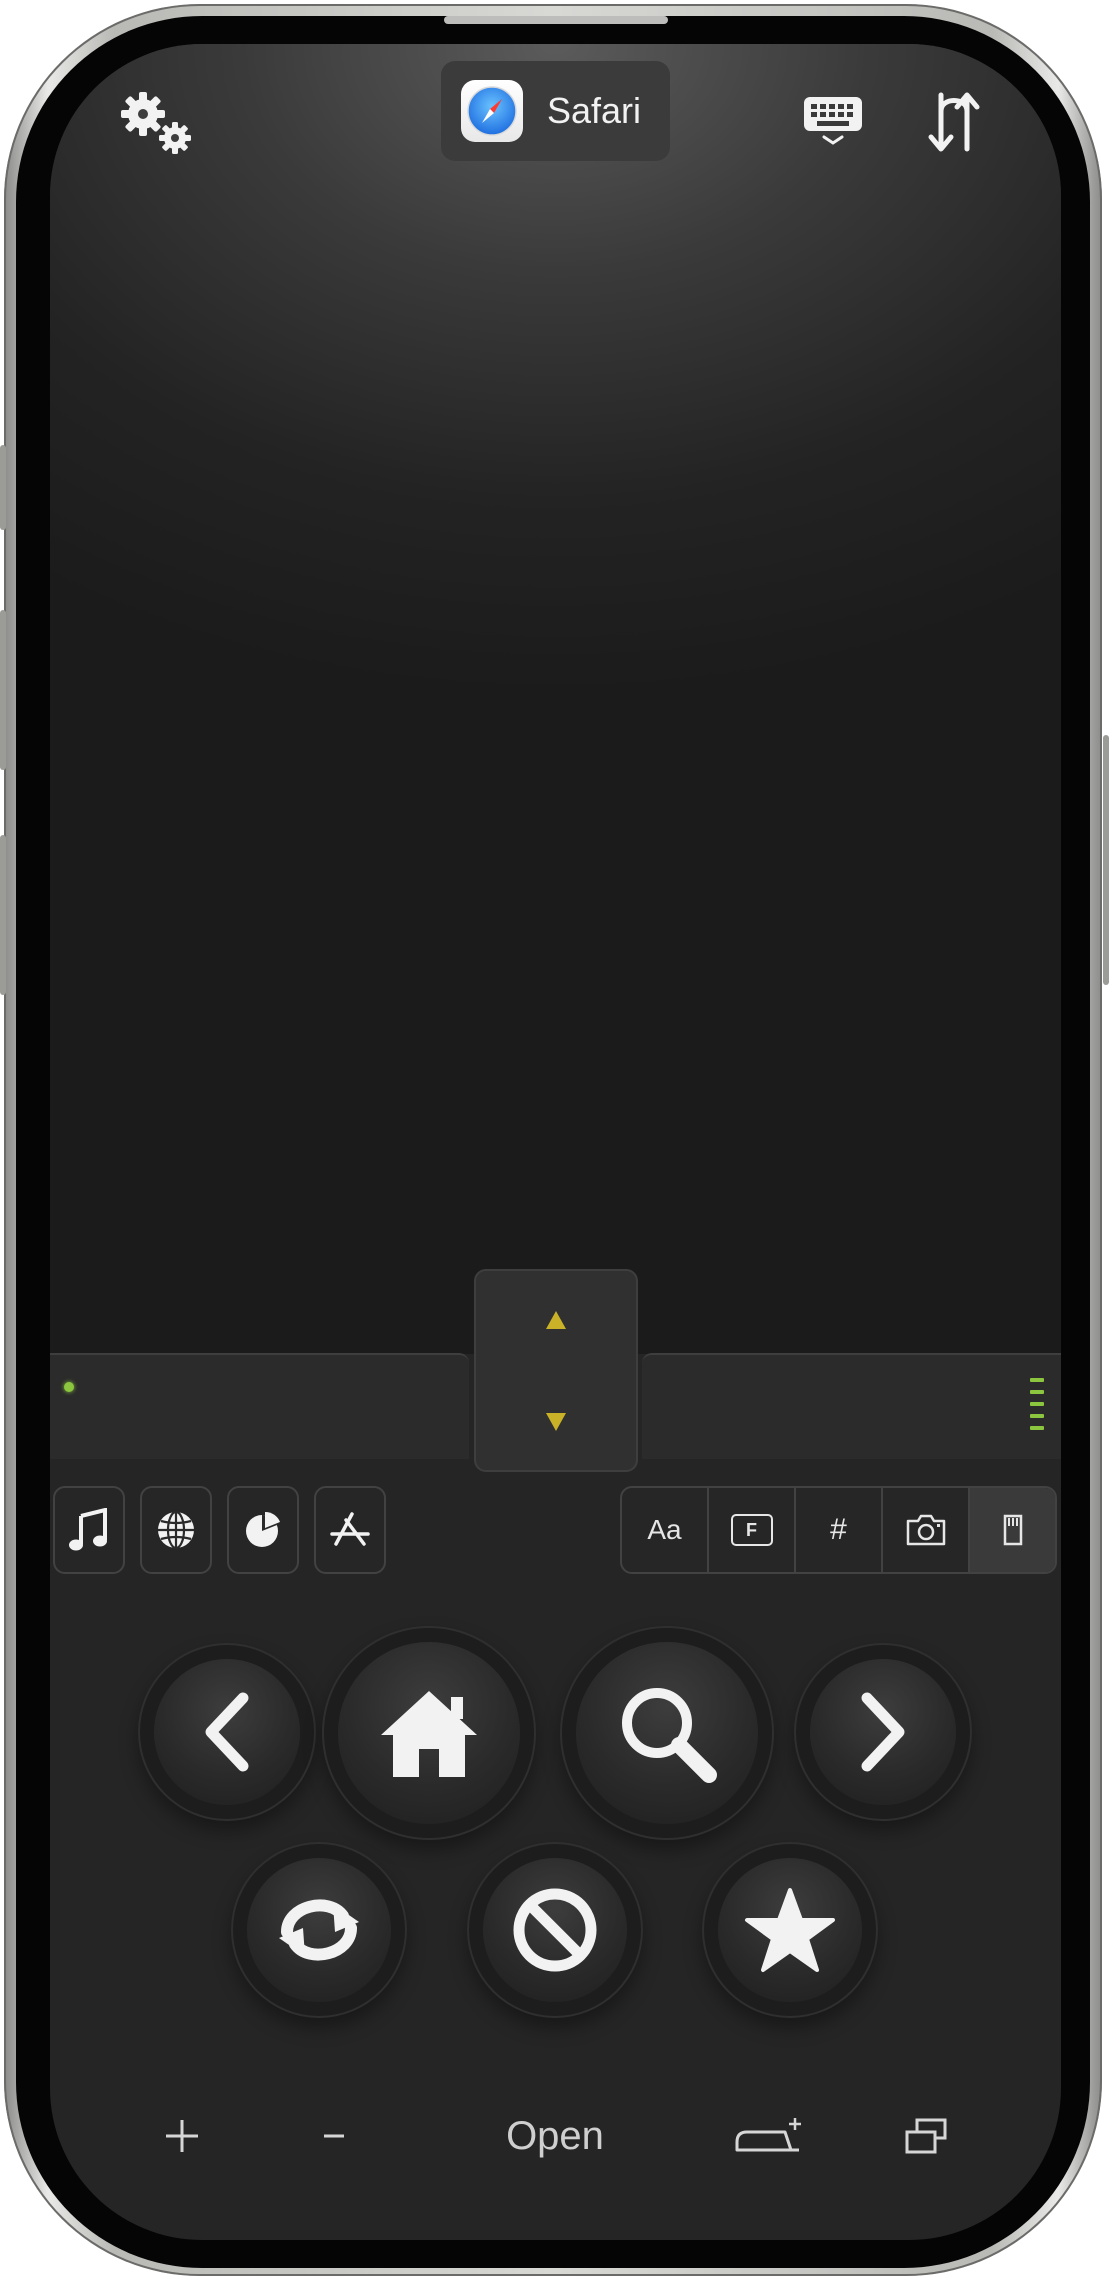  What do you see at coordinates (69, 1387) in the screenshot?
I see `connection-status-led` at bounding box center [69, 1387].